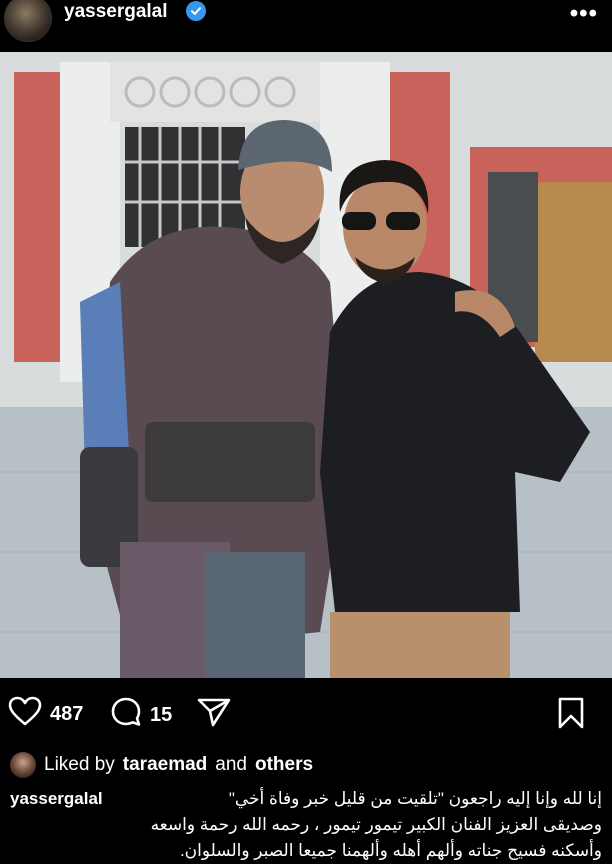 This screenshot has height=864, width=612. Describe the element at coordinates (67, 713) in the screenshot. I see `likes-count: 487` at that location.